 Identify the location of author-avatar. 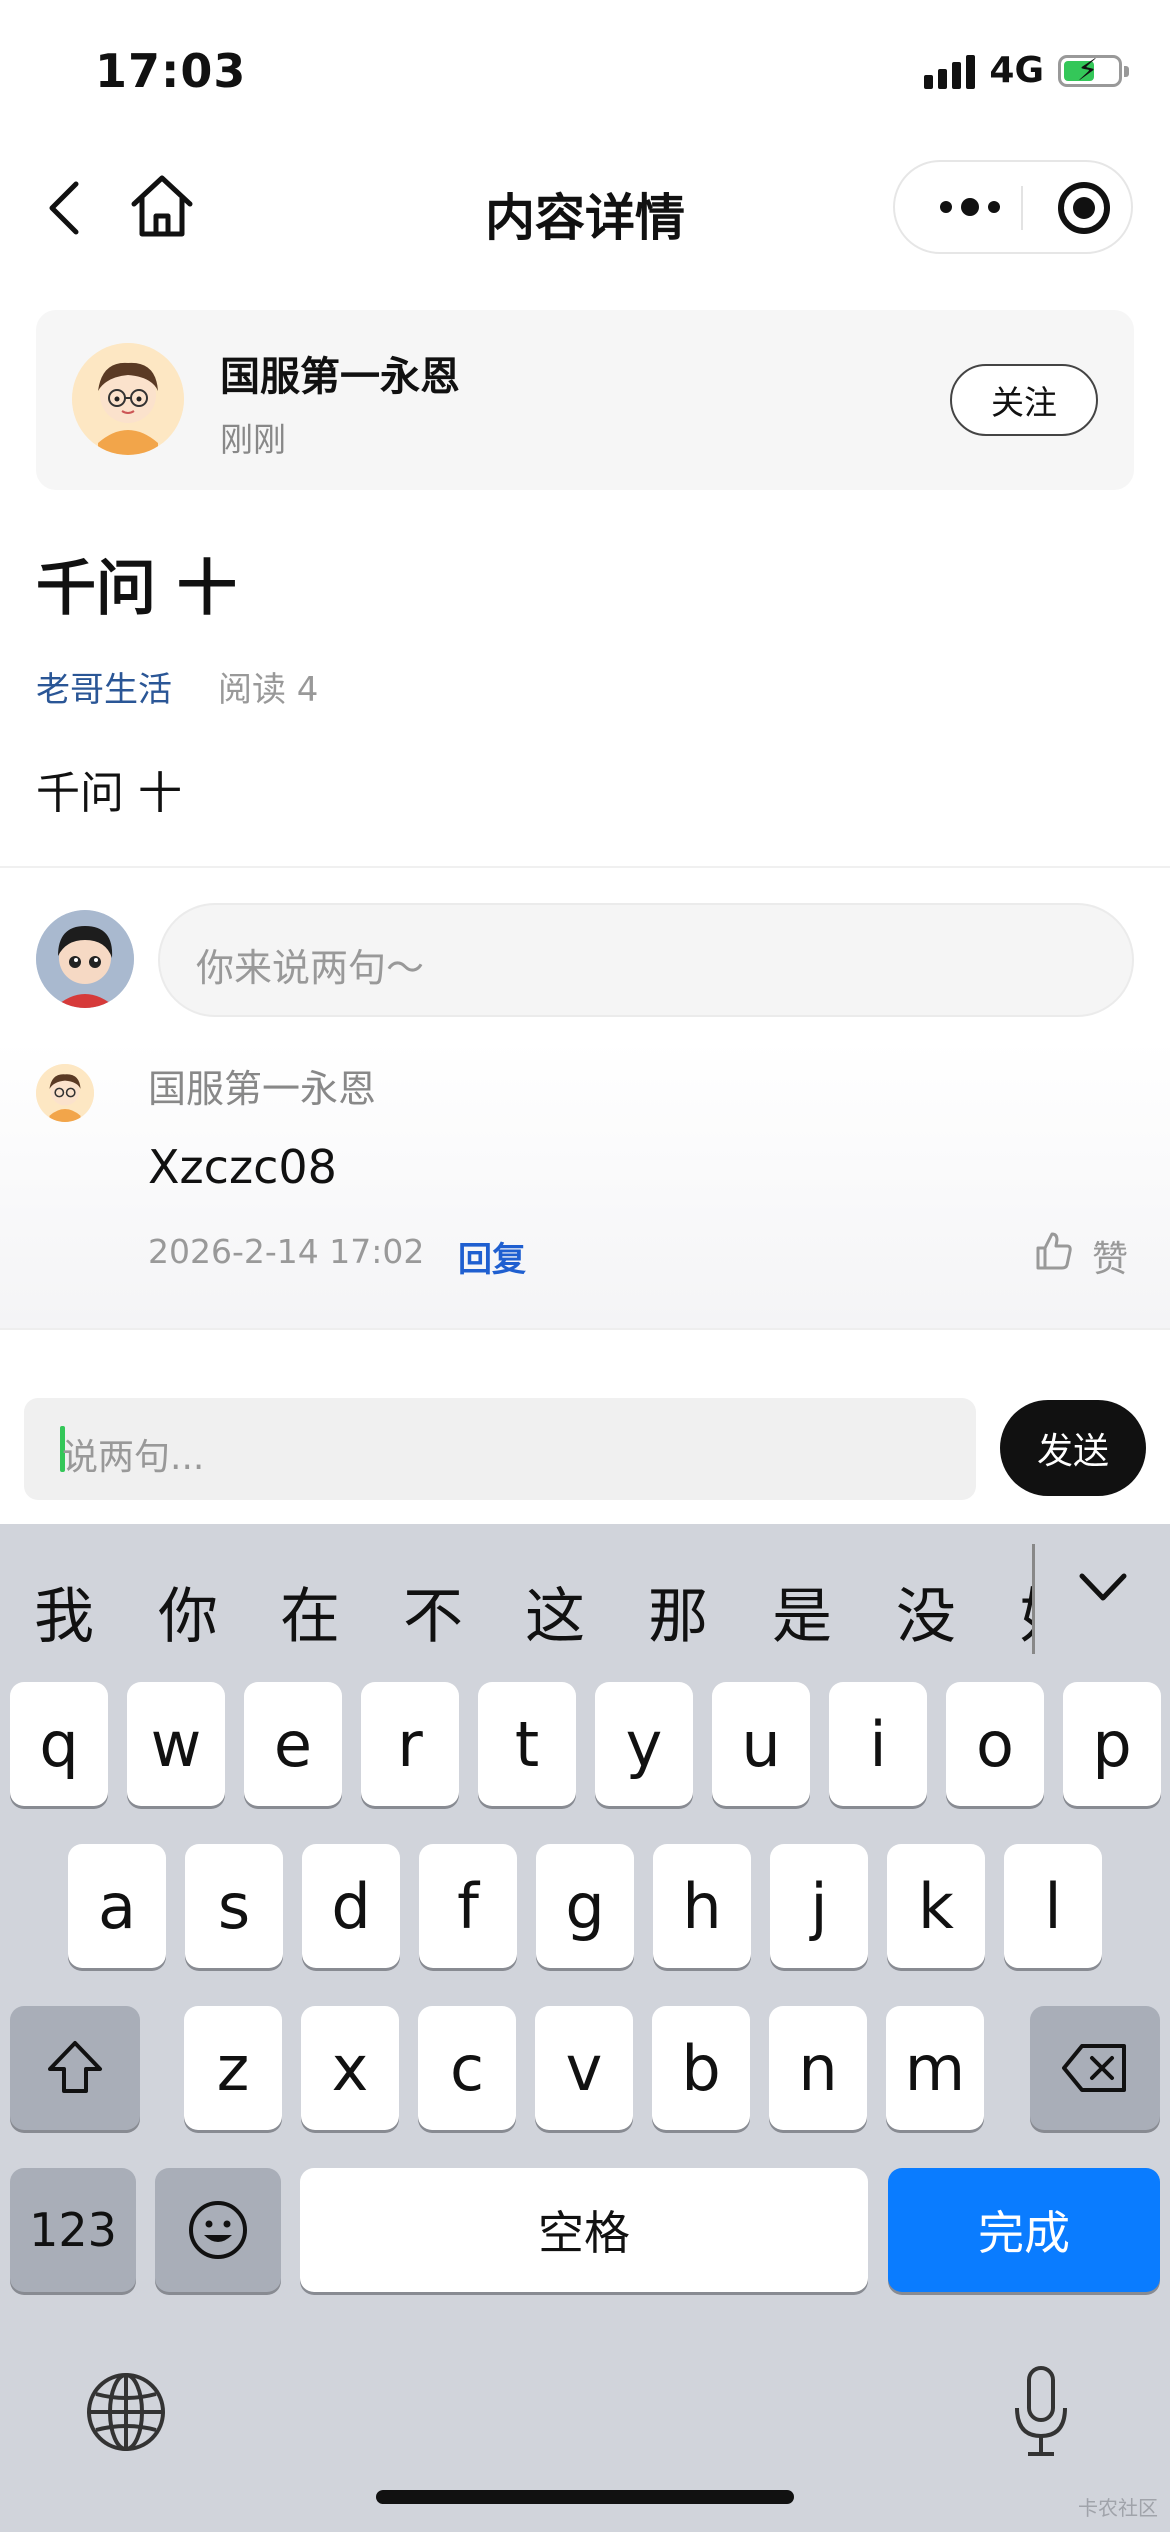
(128, 399).